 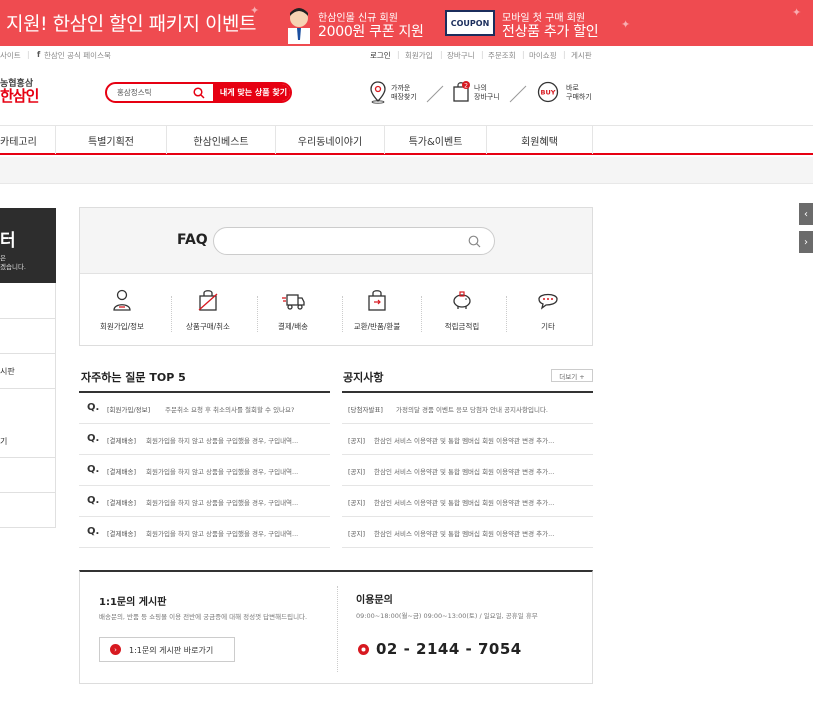 What do you see at coordinates (461, 92) in the screenshot?
I see `cart-icon: 2` at bounding box center [461, 92].